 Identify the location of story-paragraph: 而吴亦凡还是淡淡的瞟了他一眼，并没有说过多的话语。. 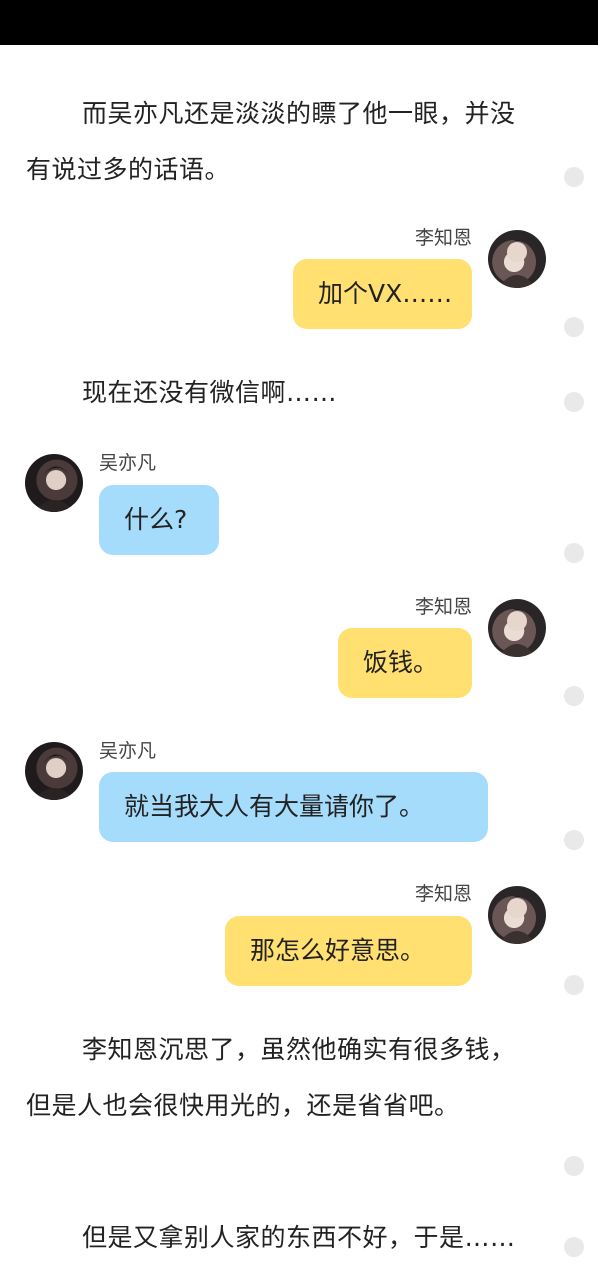
(271, 141).